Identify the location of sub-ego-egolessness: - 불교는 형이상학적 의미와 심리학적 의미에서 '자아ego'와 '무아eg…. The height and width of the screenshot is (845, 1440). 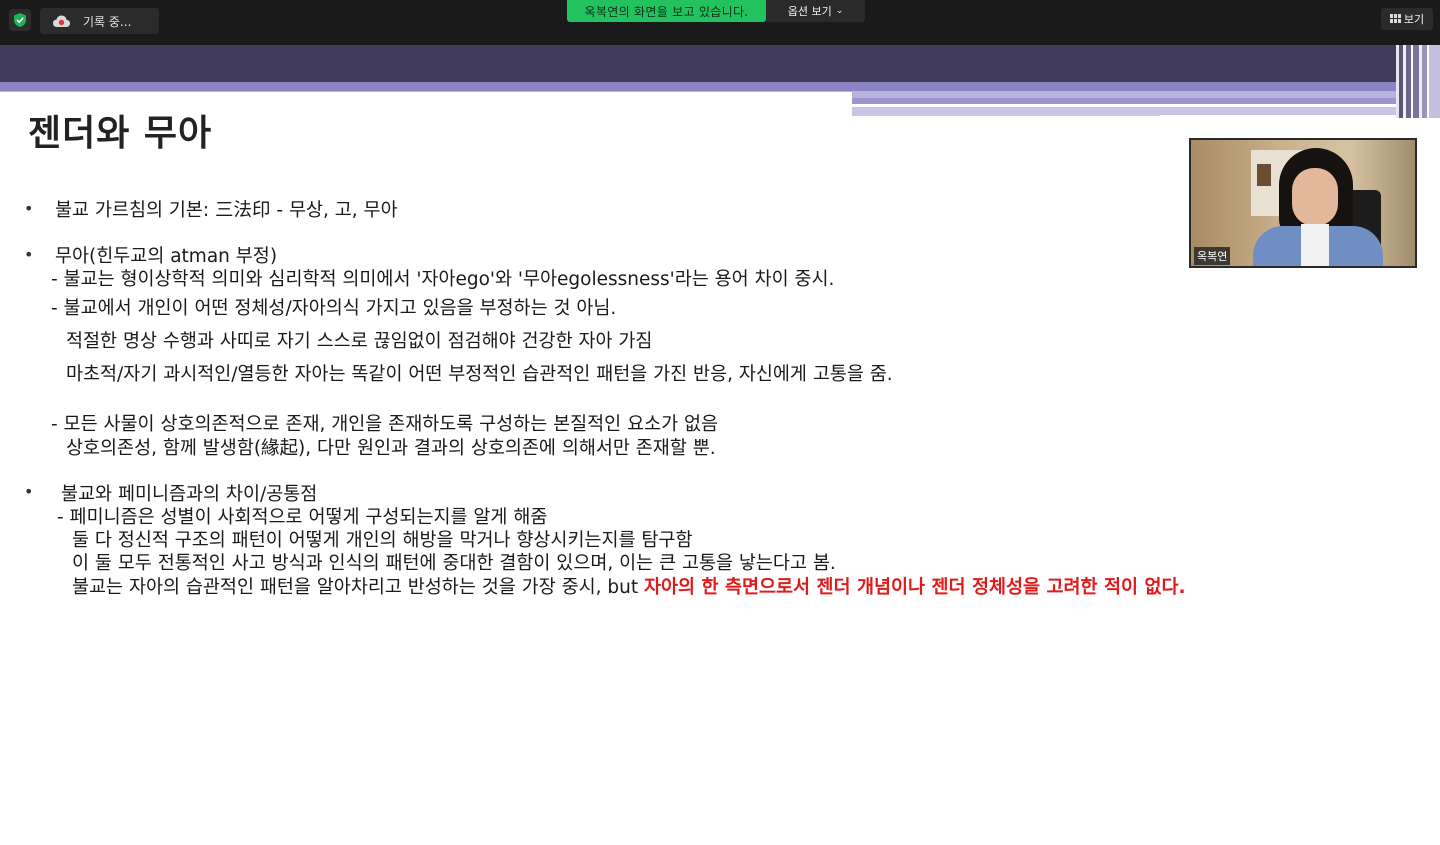
(443, 279).